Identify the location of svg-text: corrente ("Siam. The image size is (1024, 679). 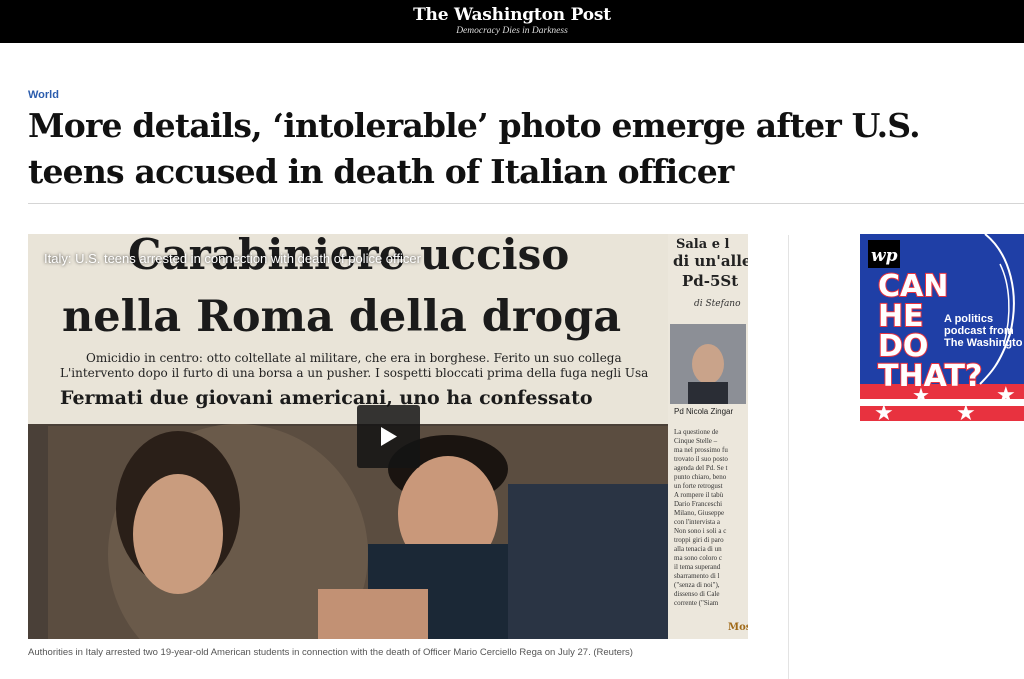
(696, 603).